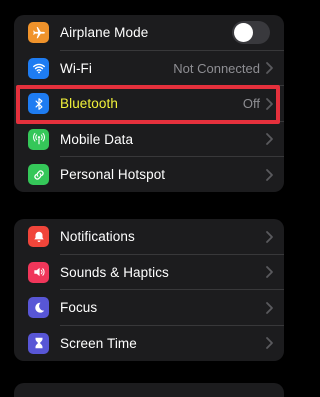 This screenshot has height=397, width=320. Describe the element at coordinates (97, 139) in the screenshot. I see `mobile-data-label: Mobile Data` at that location.